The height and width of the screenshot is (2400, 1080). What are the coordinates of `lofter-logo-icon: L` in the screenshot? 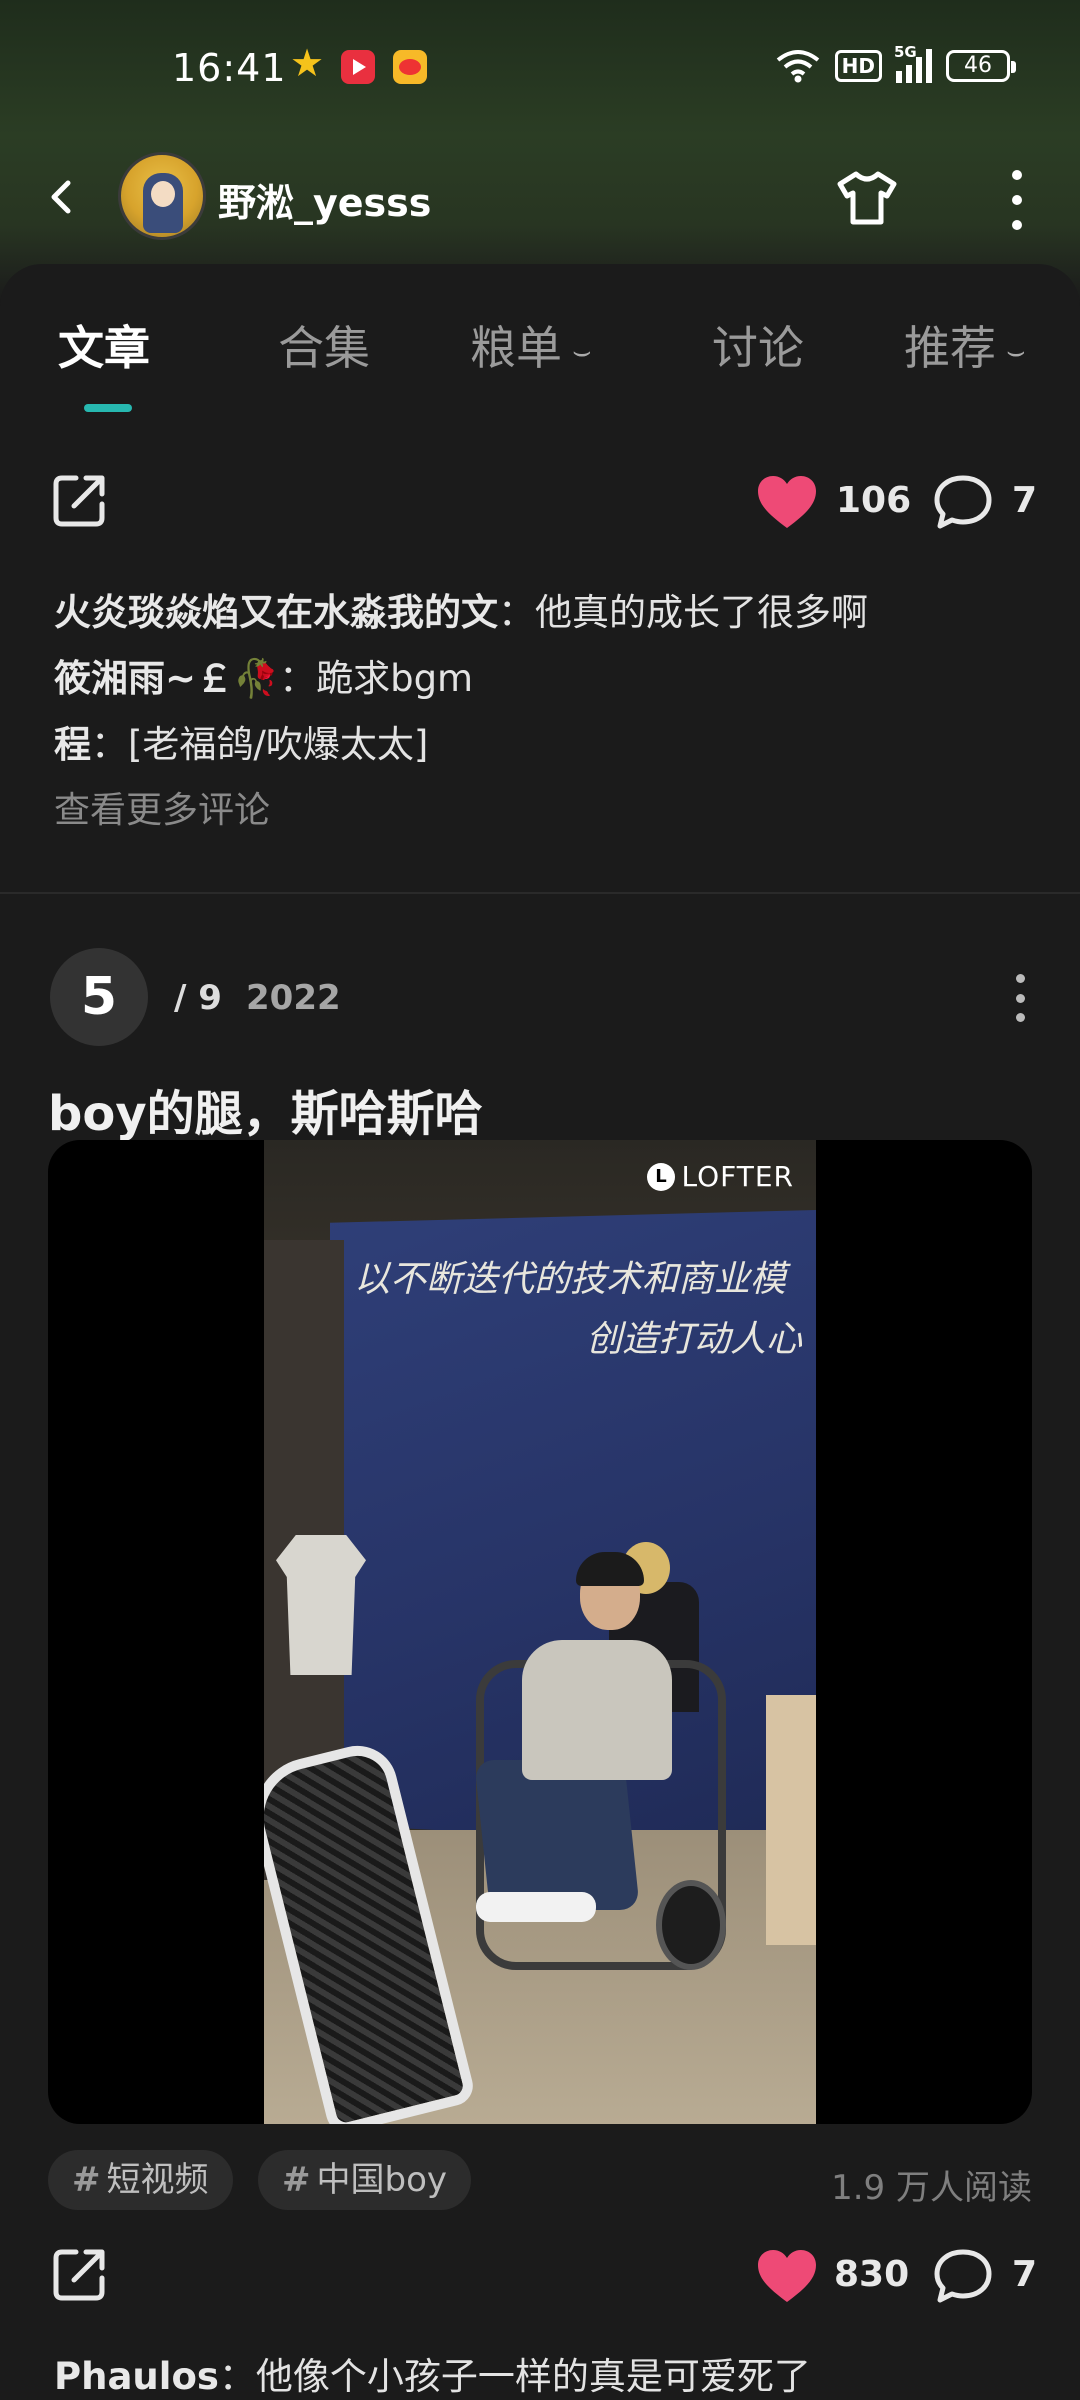 It's located at (661, 1176).